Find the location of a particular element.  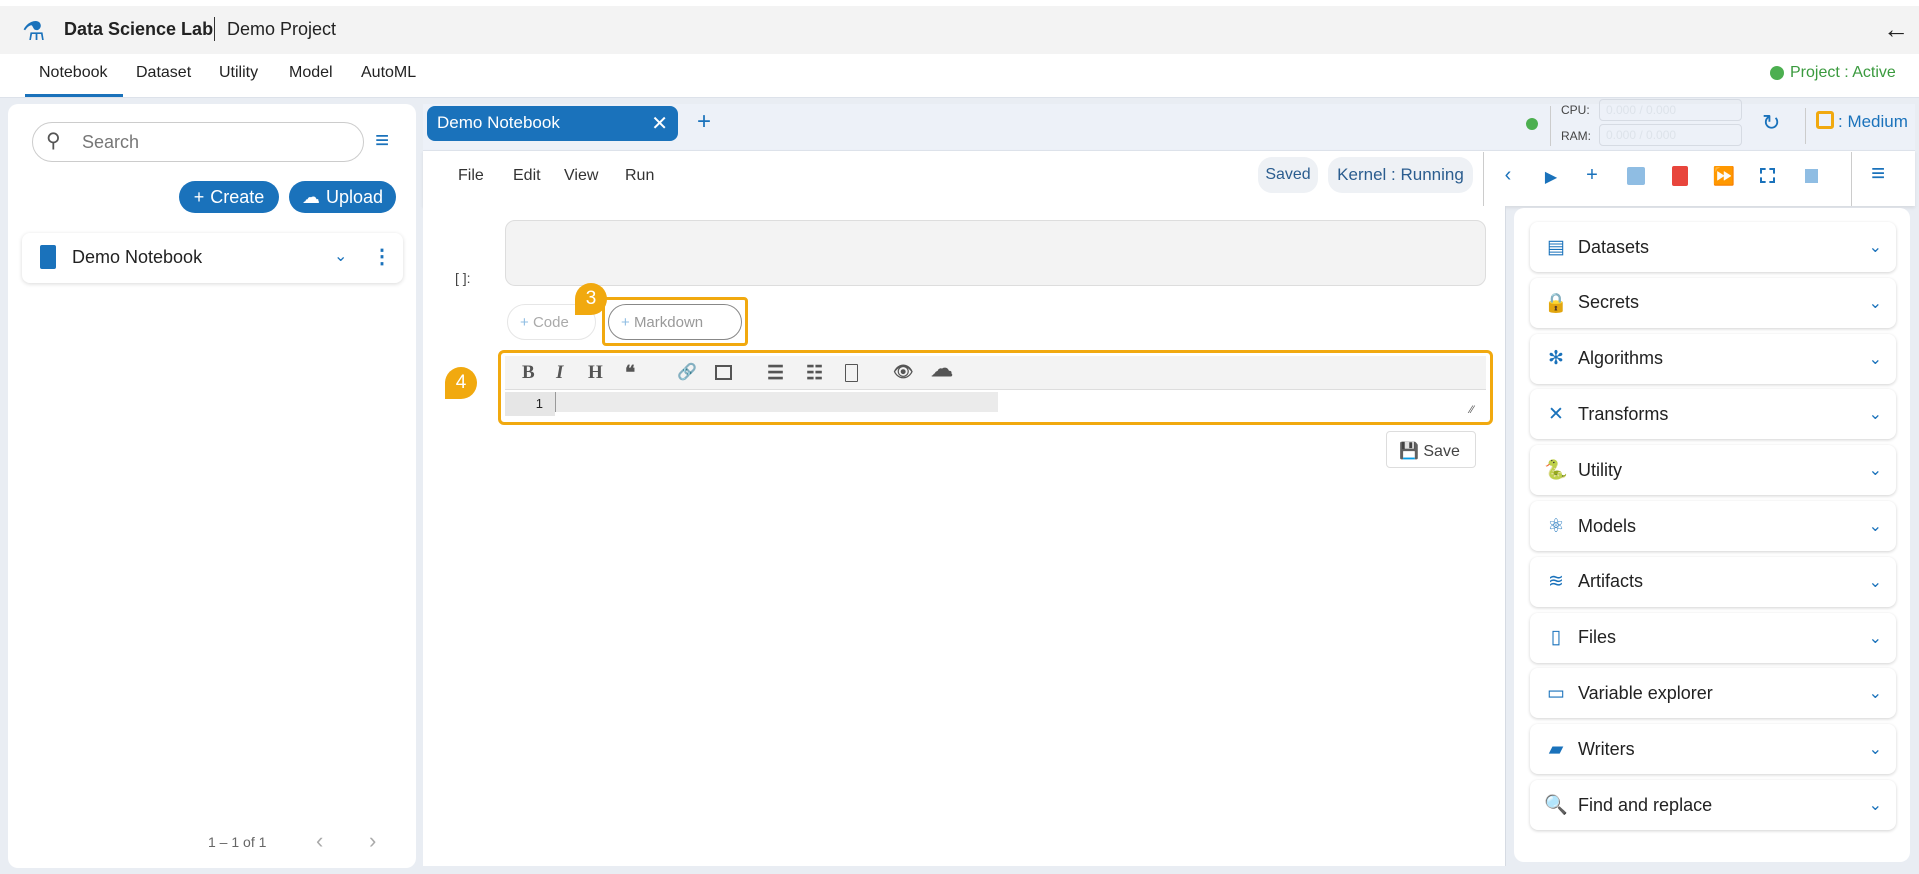

tab-automl: AutoML is located at coordinates (388, 73).